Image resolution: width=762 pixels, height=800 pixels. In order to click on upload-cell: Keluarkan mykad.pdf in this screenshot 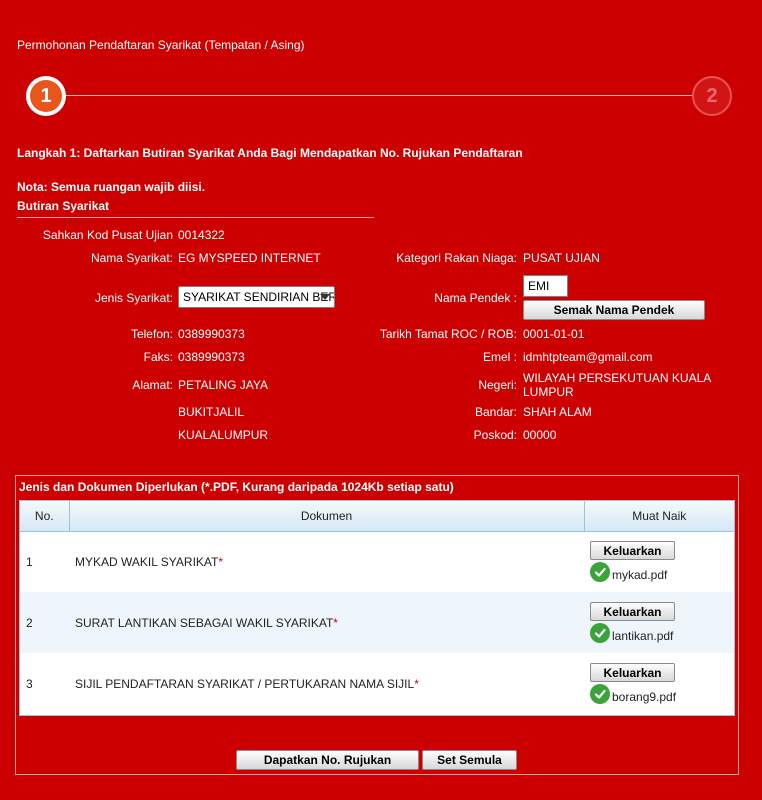, I will do `click(659, 561)`.